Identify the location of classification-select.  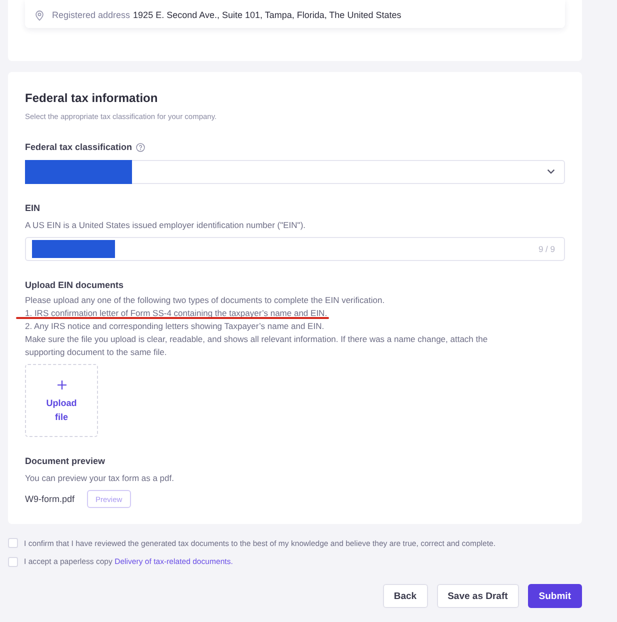
(295, 172).